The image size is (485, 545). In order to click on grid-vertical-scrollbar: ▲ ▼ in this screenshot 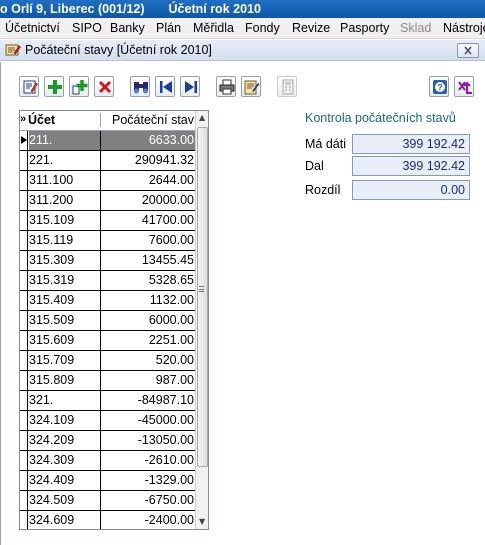, I will do `click(201, 320)`.